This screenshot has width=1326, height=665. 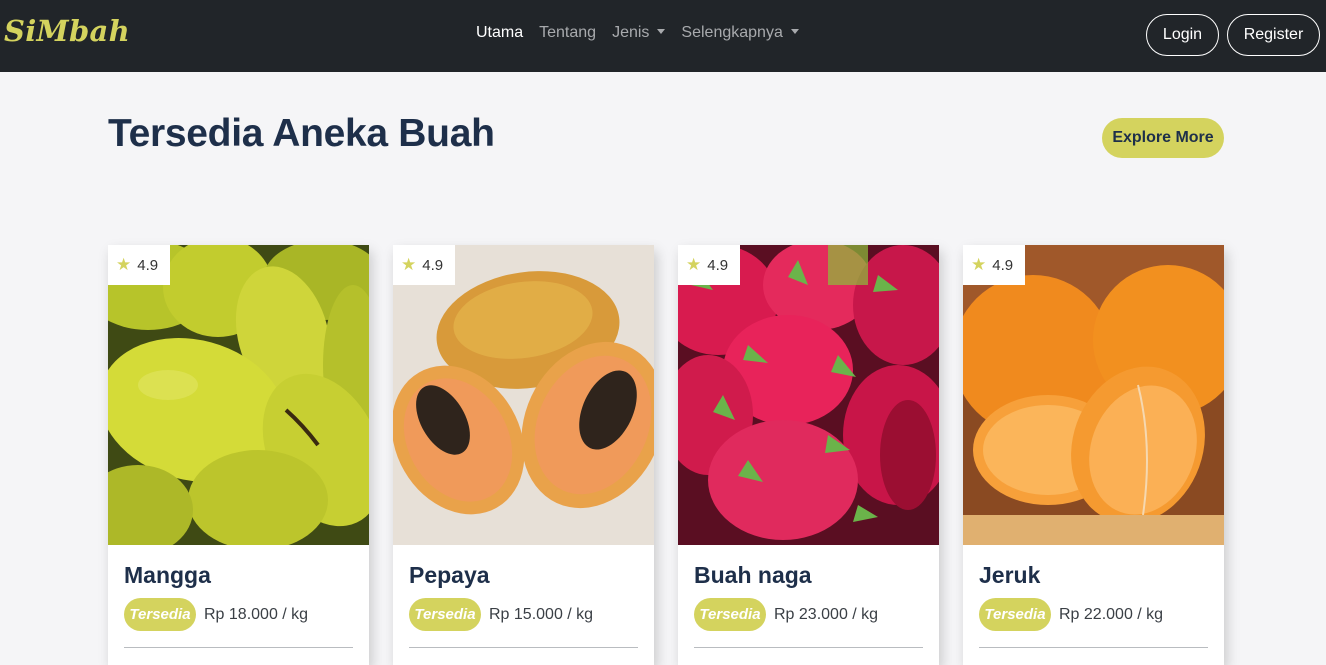 I want to click on mango-photo, so click(x=238, y=395).